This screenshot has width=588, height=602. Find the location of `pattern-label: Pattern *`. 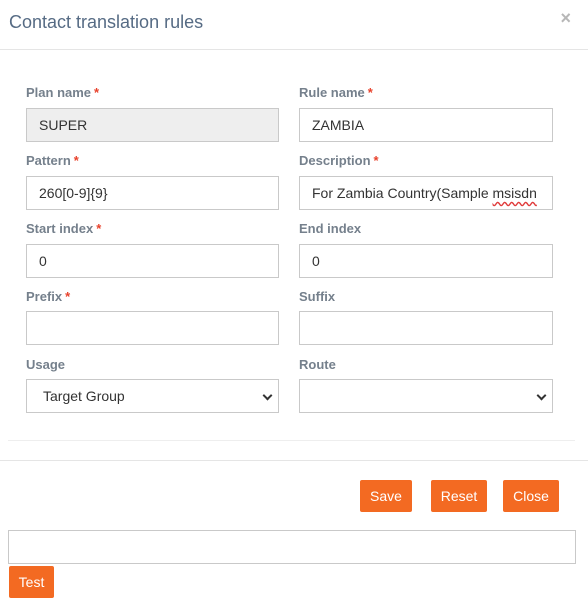

pattern-label: Pattern * is located at coordinates (52, 161).